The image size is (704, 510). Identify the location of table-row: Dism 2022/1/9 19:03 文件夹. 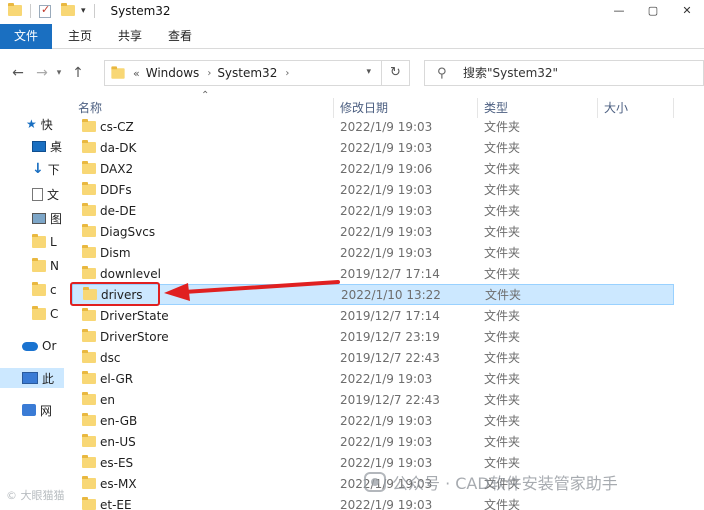
(373, 252).